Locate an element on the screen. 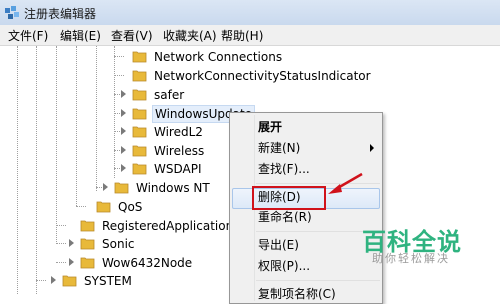 Image resolution: width=500 pixels, height=304 pixels. menu-item-expand: 展开 is located at coordinates (270, 127).